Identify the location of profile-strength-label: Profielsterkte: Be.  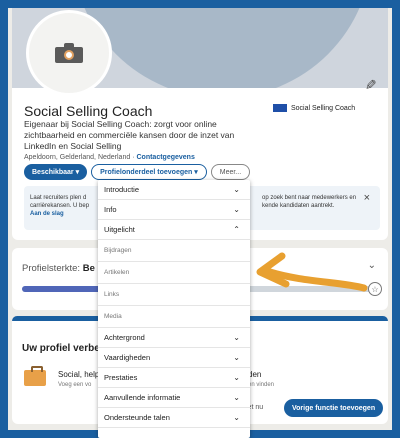
(58, 268).